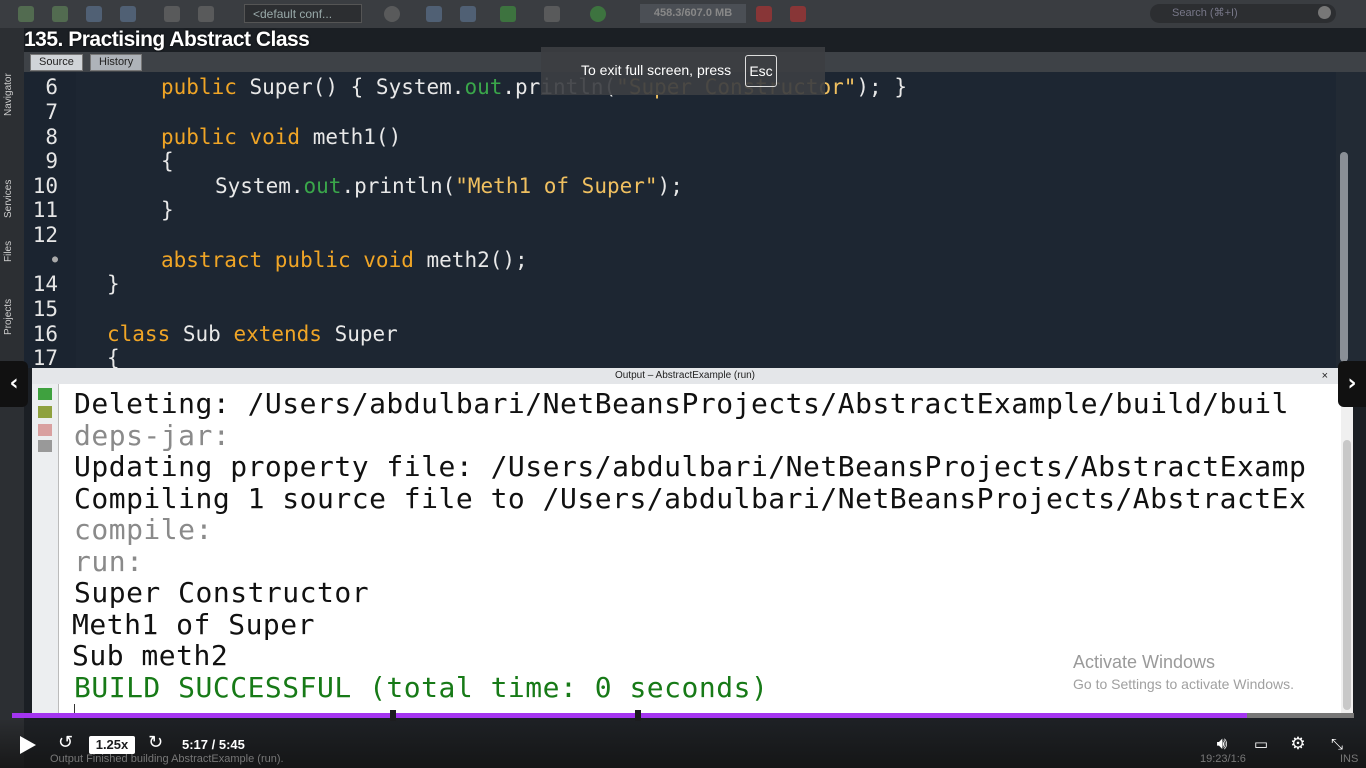  Describe the element at coordinates (1243, 13) in the screenshot. I see `search-input: Search (⌘+I)` at that location.